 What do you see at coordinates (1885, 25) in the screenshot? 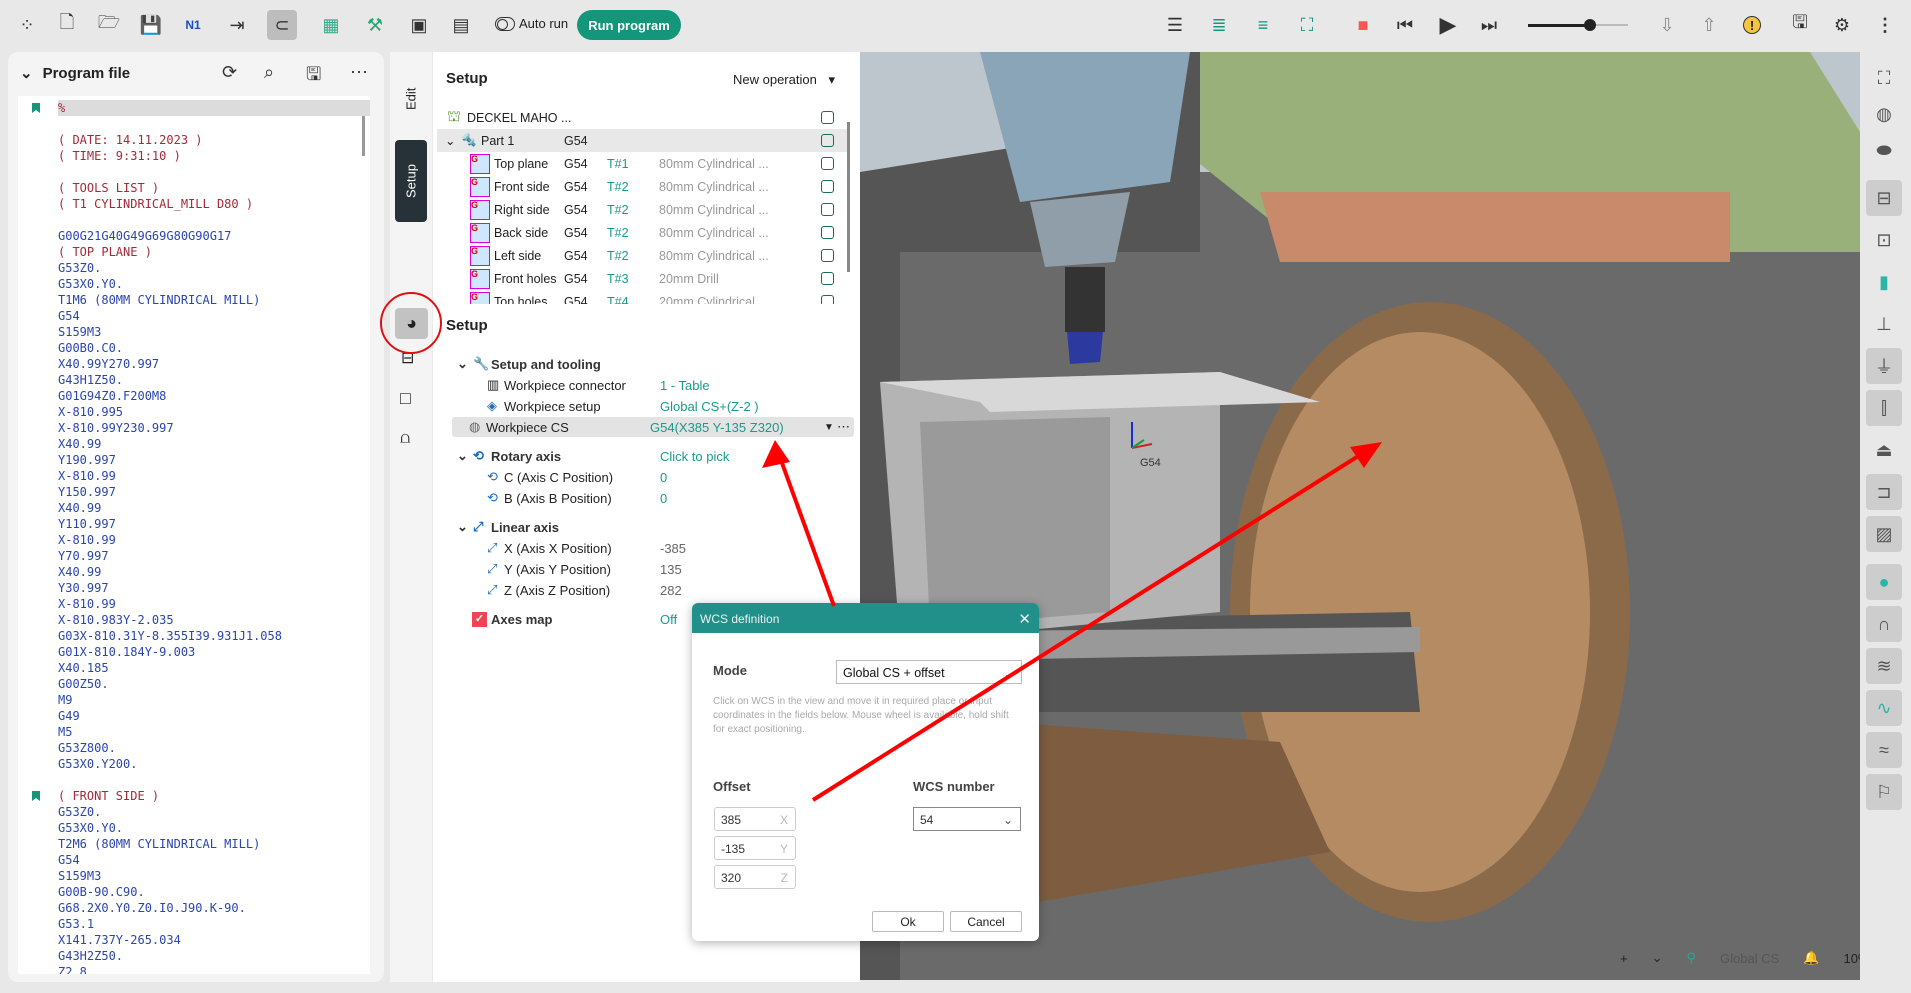
I see `more-vertical-icon: ⋮` at bounding box center [1885, 25].